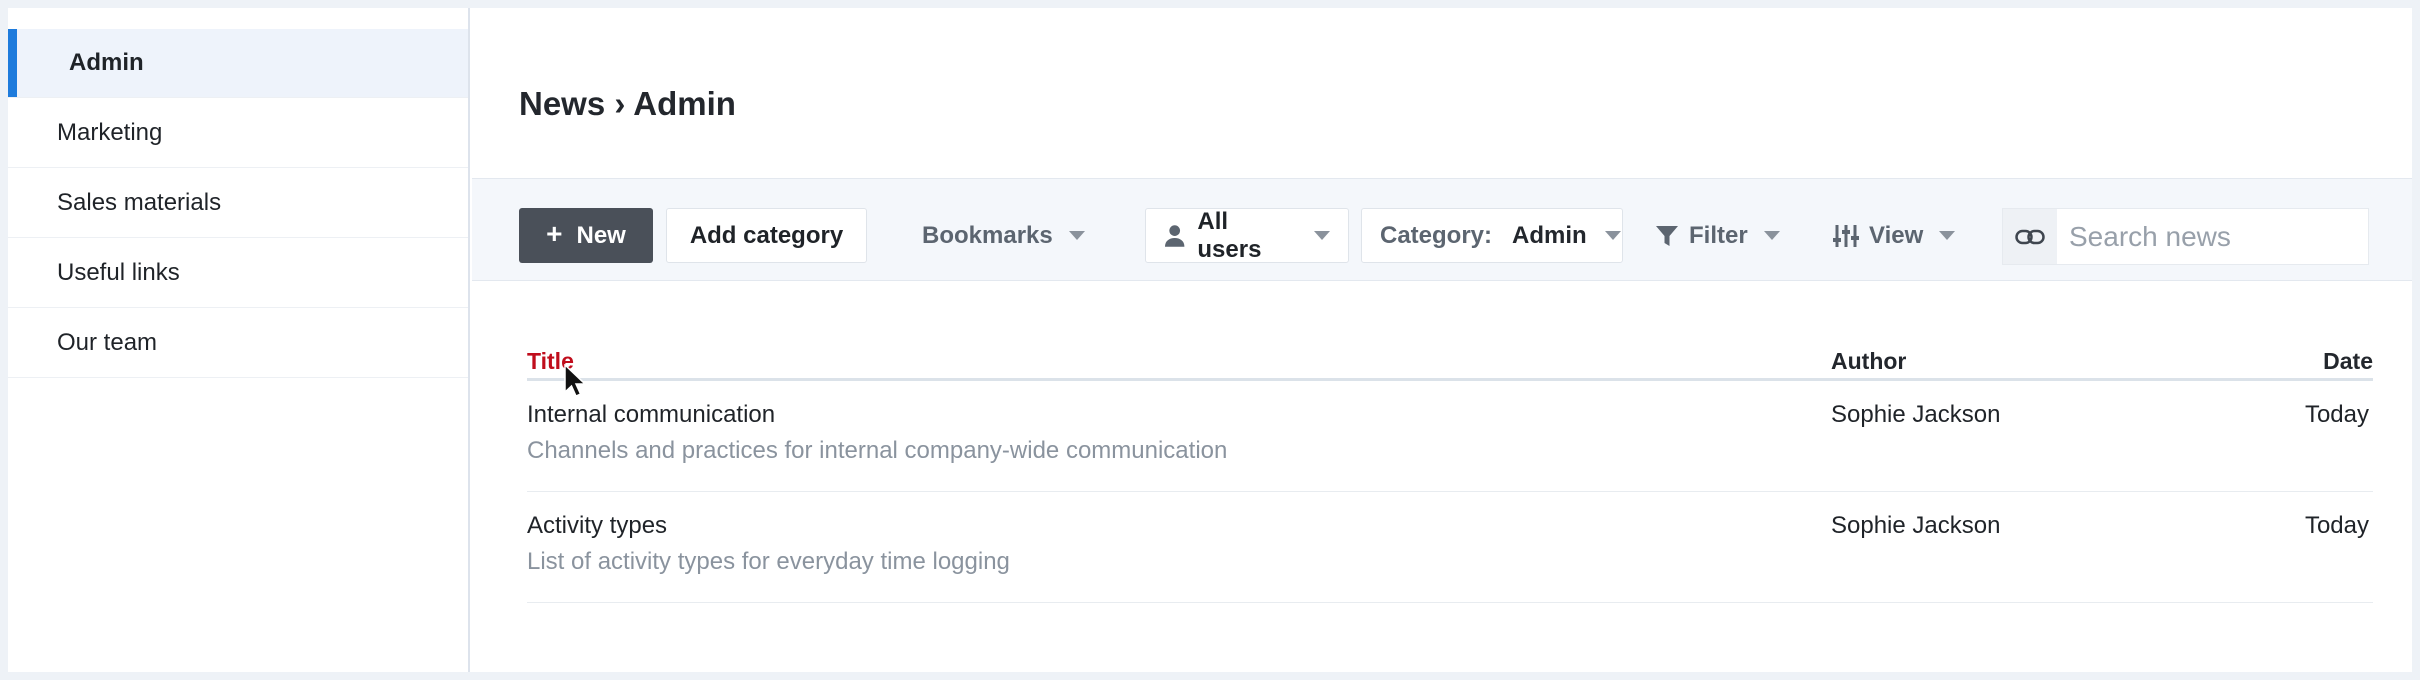 The width and height of the screenshot is (2420, 680). I want to click on link-button, so click(2030, 236).